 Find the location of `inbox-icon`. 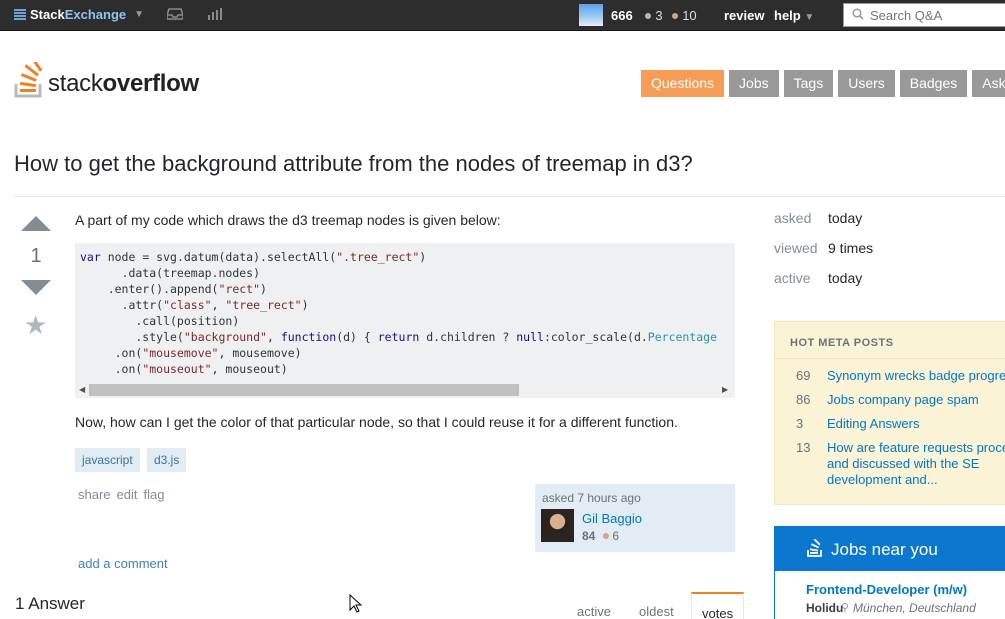

inbox-icon is located at coordinates (175, 15).